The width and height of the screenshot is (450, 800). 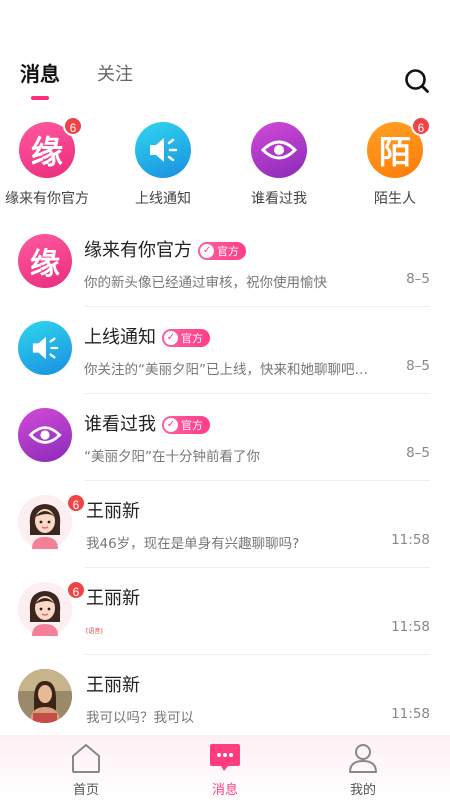 I want to click on message-row-user: 6 王丽新 我46岁，现在是单身有兴趣聊聊吗? 11:58, so click(x=225, y=524).